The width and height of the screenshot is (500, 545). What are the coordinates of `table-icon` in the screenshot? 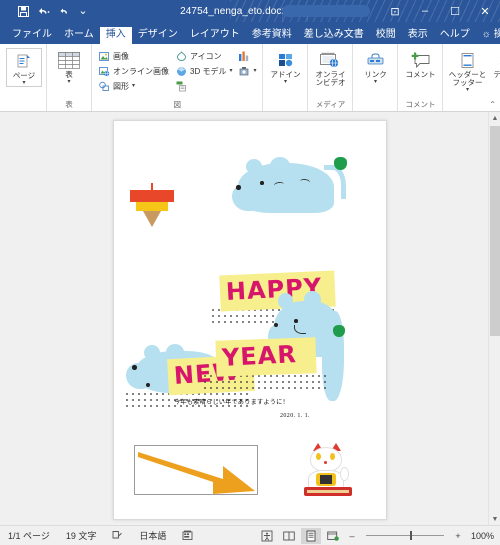 It's located at (69, 60).